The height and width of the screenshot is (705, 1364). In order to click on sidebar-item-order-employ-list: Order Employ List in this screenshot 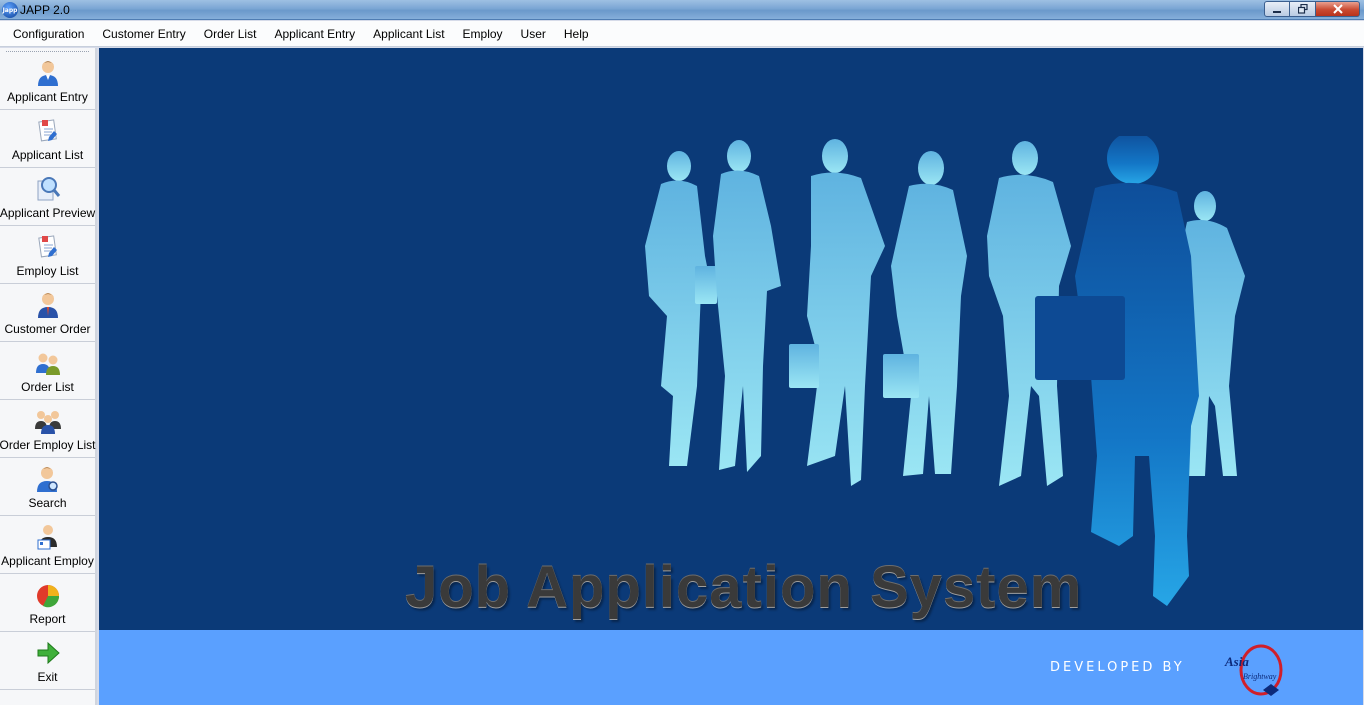, I will do `click(48, 429)`.